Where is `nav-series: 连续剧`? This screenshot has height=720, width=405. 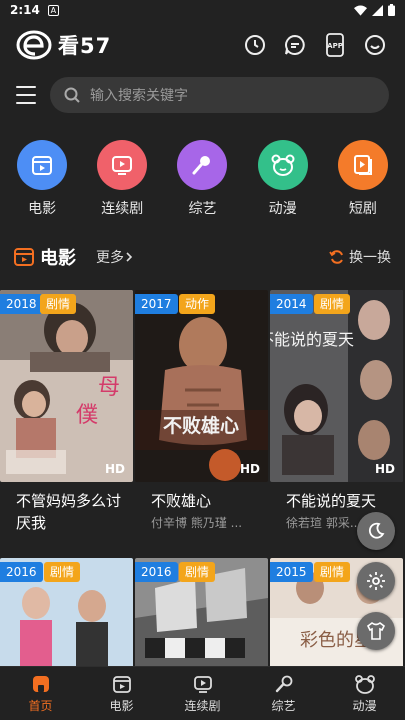 nav-series: 连续剧 is located at coordinates (202, 693).